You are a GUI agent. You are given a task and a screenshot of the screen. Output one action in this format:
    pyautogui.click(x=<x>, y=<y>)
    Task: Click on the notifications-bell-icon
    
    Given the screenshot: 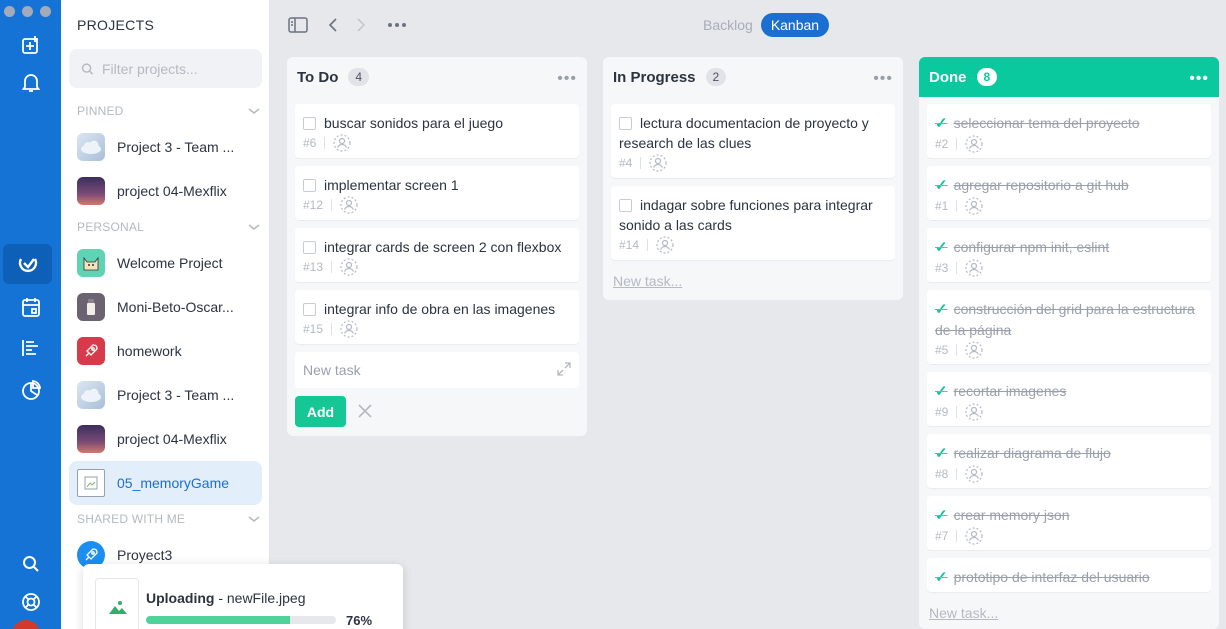 What is the action you would take?
    pyautogui.click(x=30, y=82)
    